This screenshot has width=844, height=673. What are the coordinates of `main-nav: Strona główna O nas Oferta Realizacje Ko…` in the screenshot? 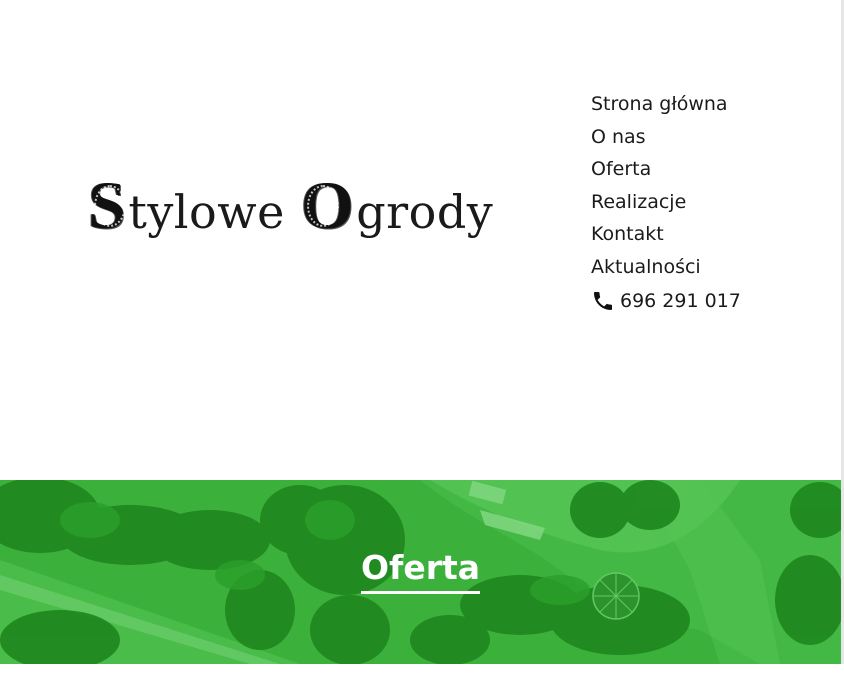 It's located at (659, 188).